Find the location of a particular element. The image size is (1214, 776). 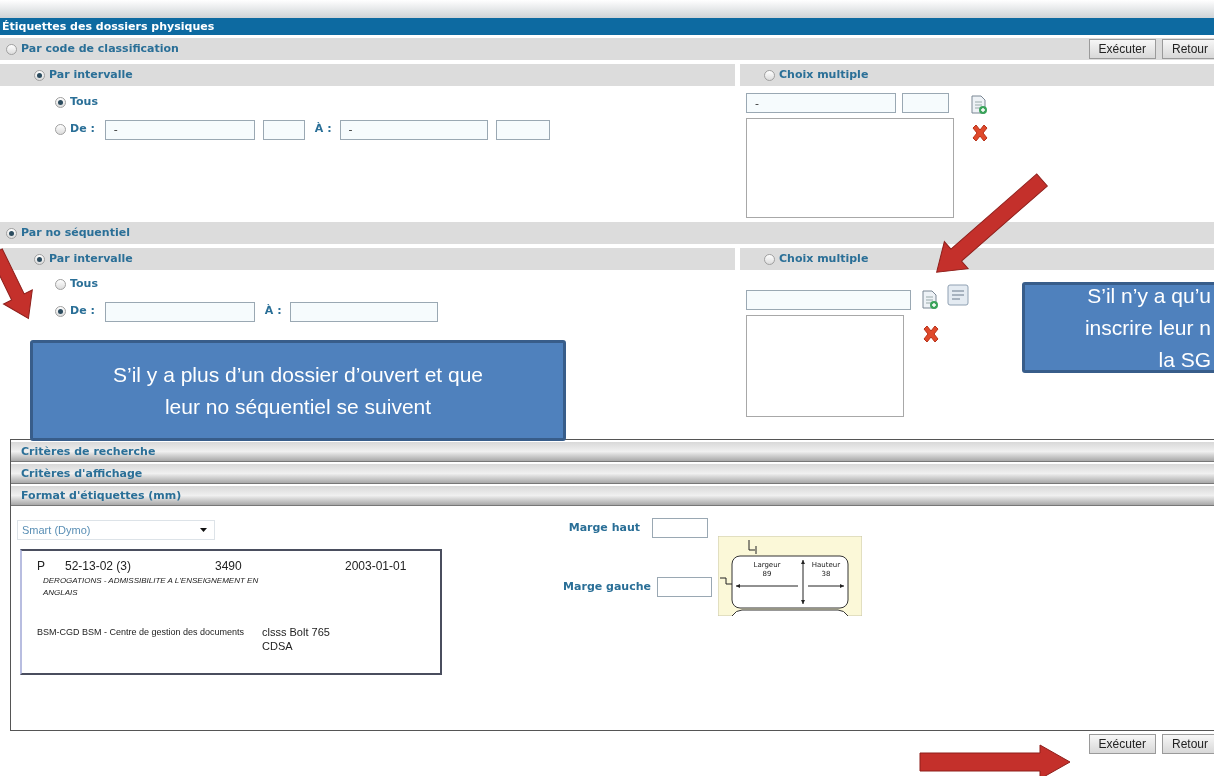

label-text: DEROGATIONS - ADMISSIBILITE A L'ENSEIGNEMENT EN ANGLAIS is located at coordinates (151, 587).